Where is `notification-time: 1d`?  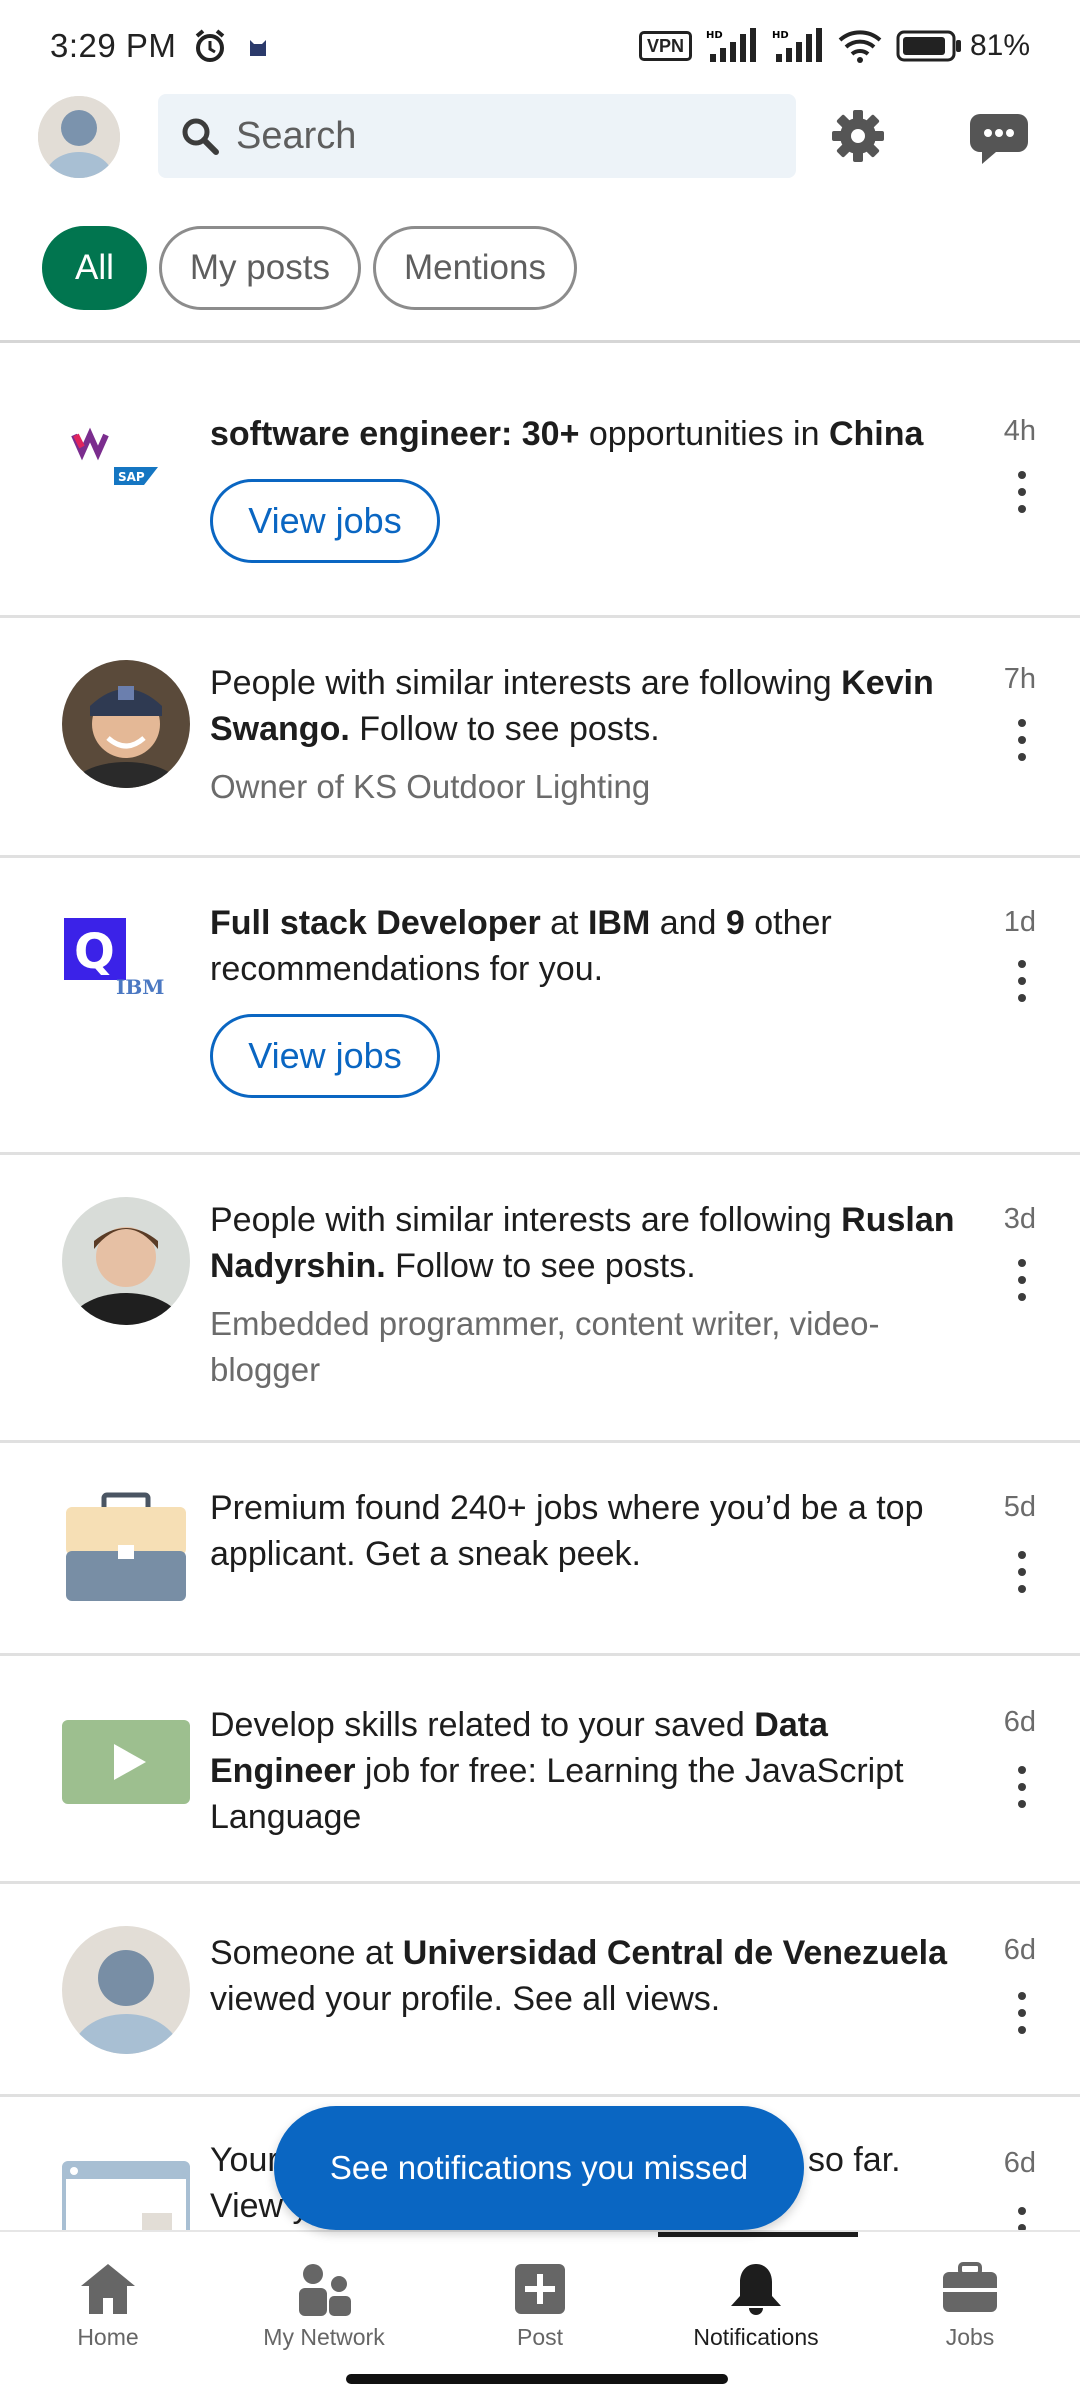 notification-time: 1d is located at coordinates (1019, 922).